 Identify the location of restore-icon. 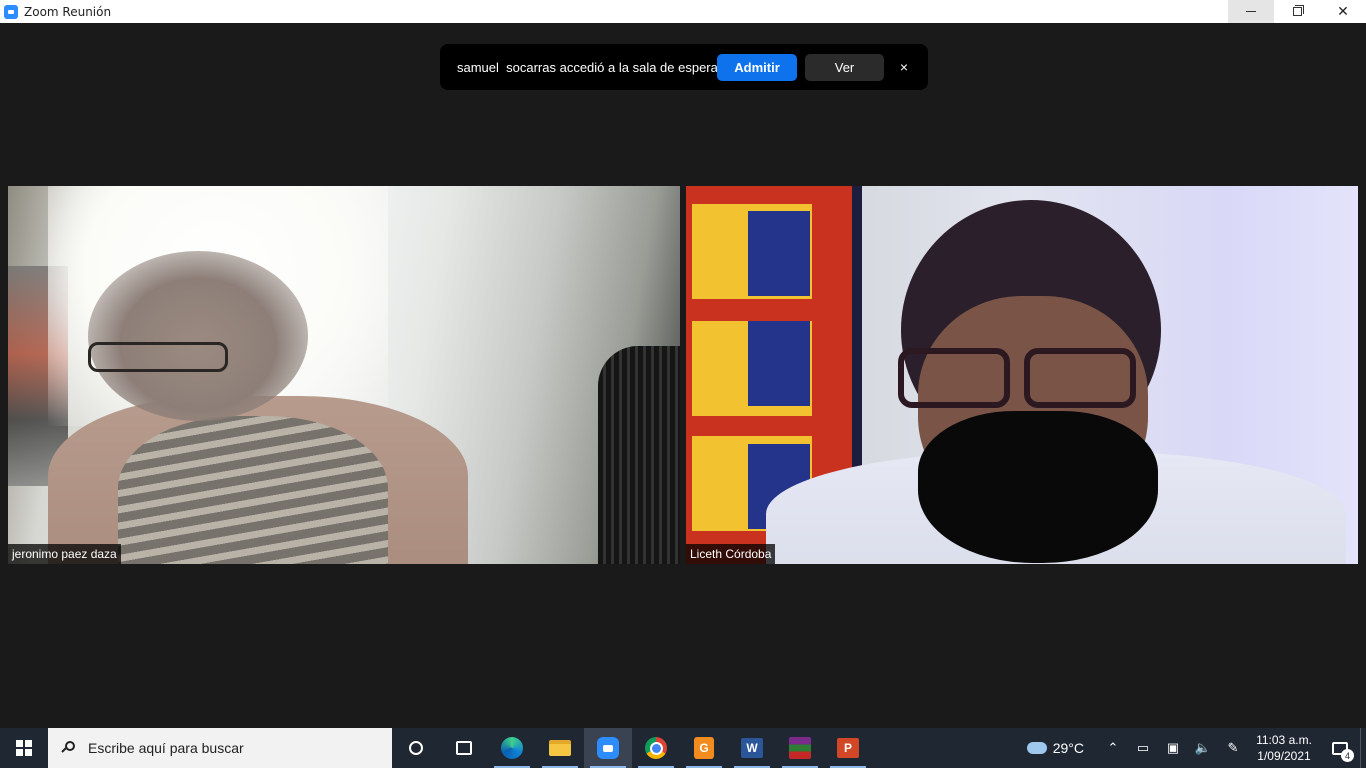
(1298, 10).